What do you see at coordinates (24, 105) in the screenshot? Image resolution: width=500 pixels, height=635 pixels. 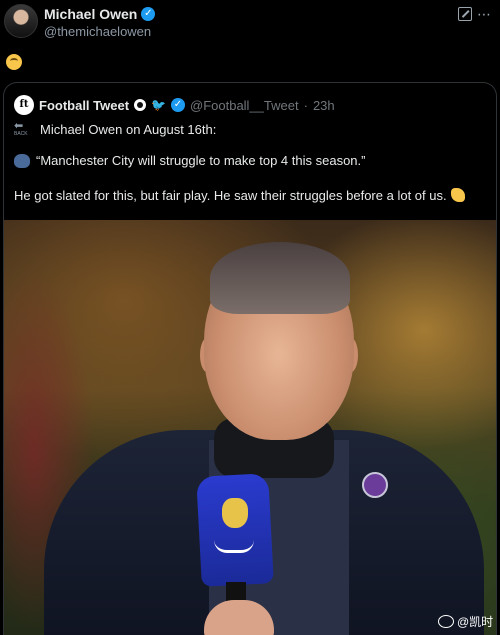 I see `quoted-avatar: ft` at bounding box center [24, 105].